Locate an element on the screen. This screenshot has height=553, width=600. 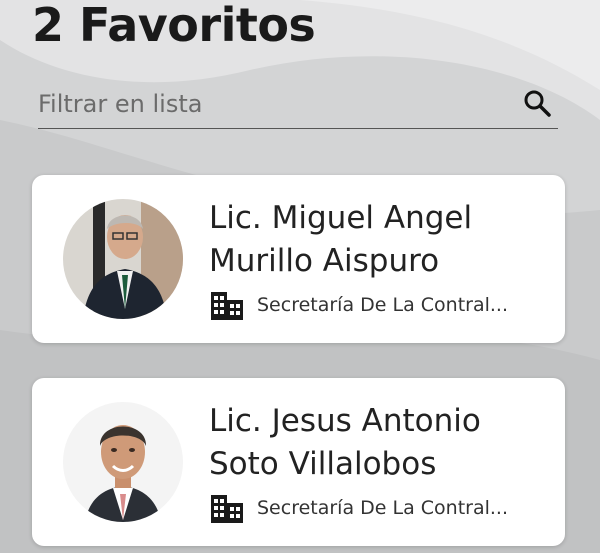
contact-name-line2: Soto Villalobos is located at coordinates (323, 464).